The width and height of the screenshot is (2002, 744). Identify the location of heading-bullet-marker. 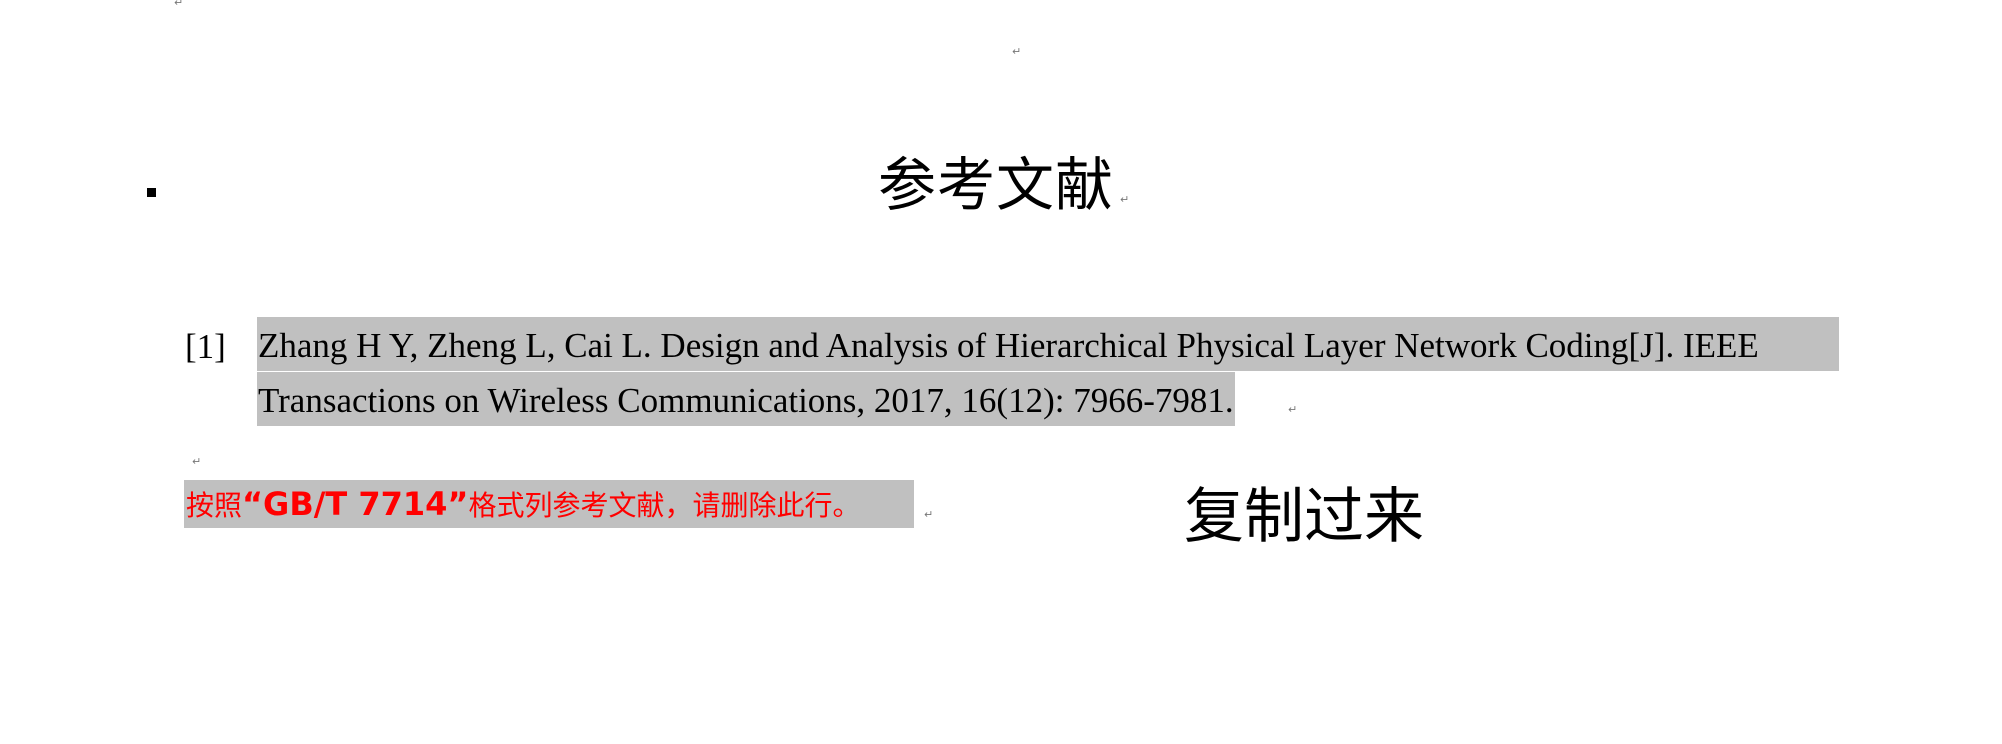
(151, 192).